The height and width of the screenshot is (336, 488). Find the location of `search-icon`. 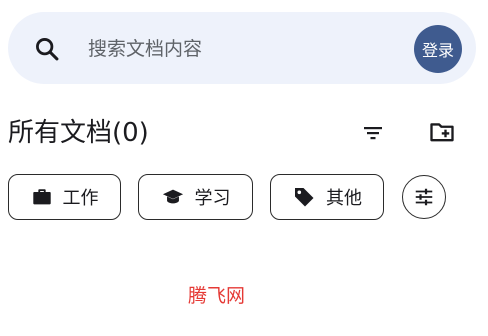

search-icon is located at coordinates (47, 49).